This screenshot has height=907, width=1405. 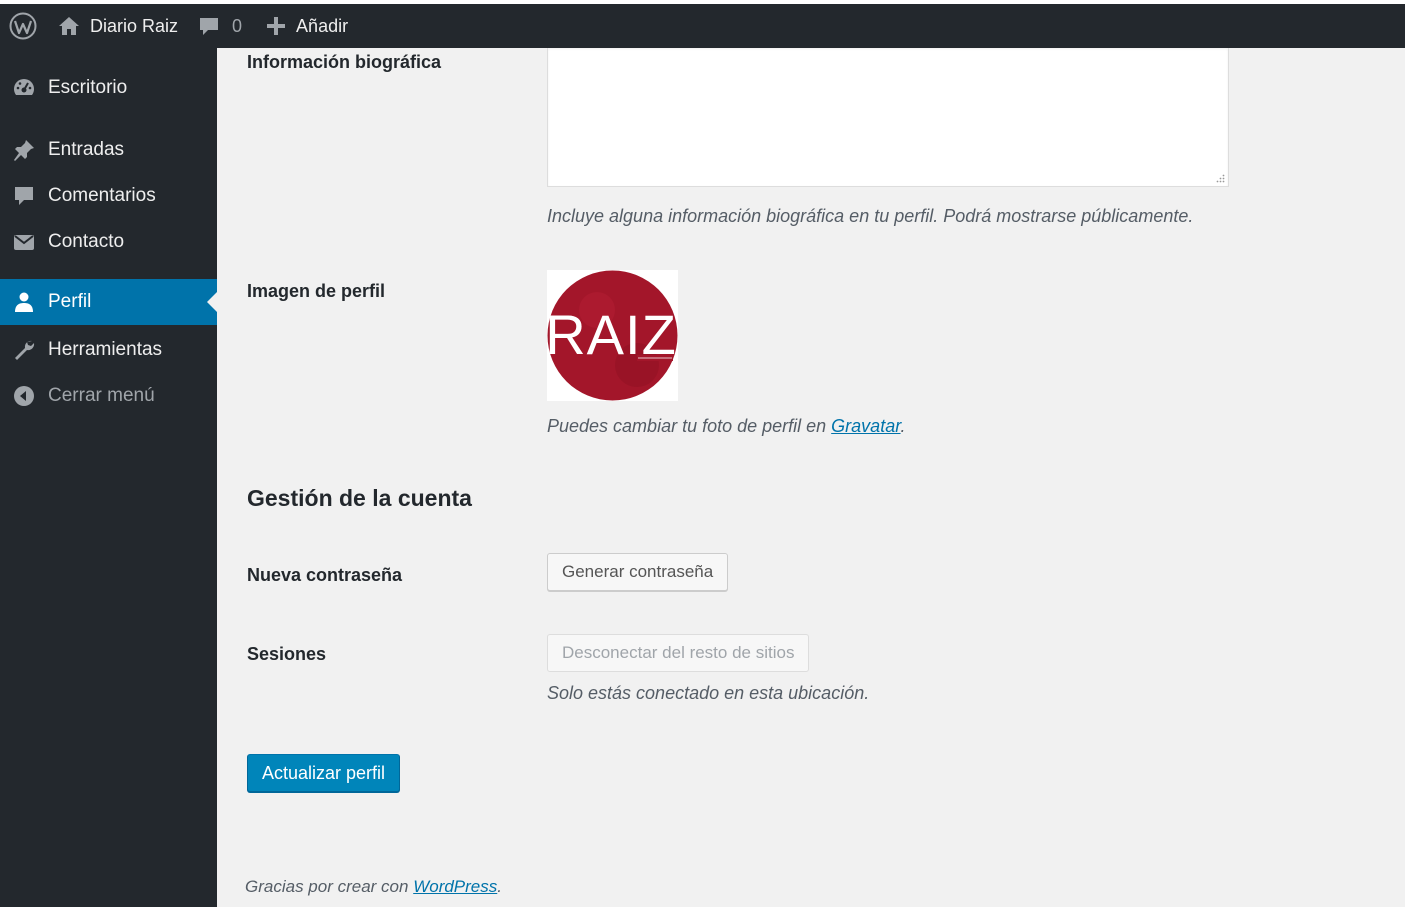 I want to click on resize-grip-icon, so click(x=1220, y=178).